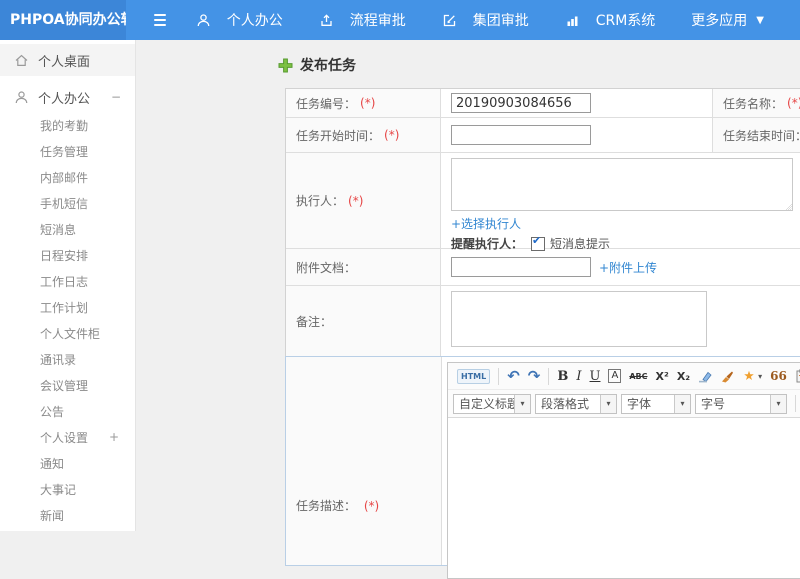 Image resolution: width=800 pixels, height=579 pixels. What do you see at coordinates (562, 376) in the screenshot?
I see `bold-button: B` at bounding box center [562, 376].